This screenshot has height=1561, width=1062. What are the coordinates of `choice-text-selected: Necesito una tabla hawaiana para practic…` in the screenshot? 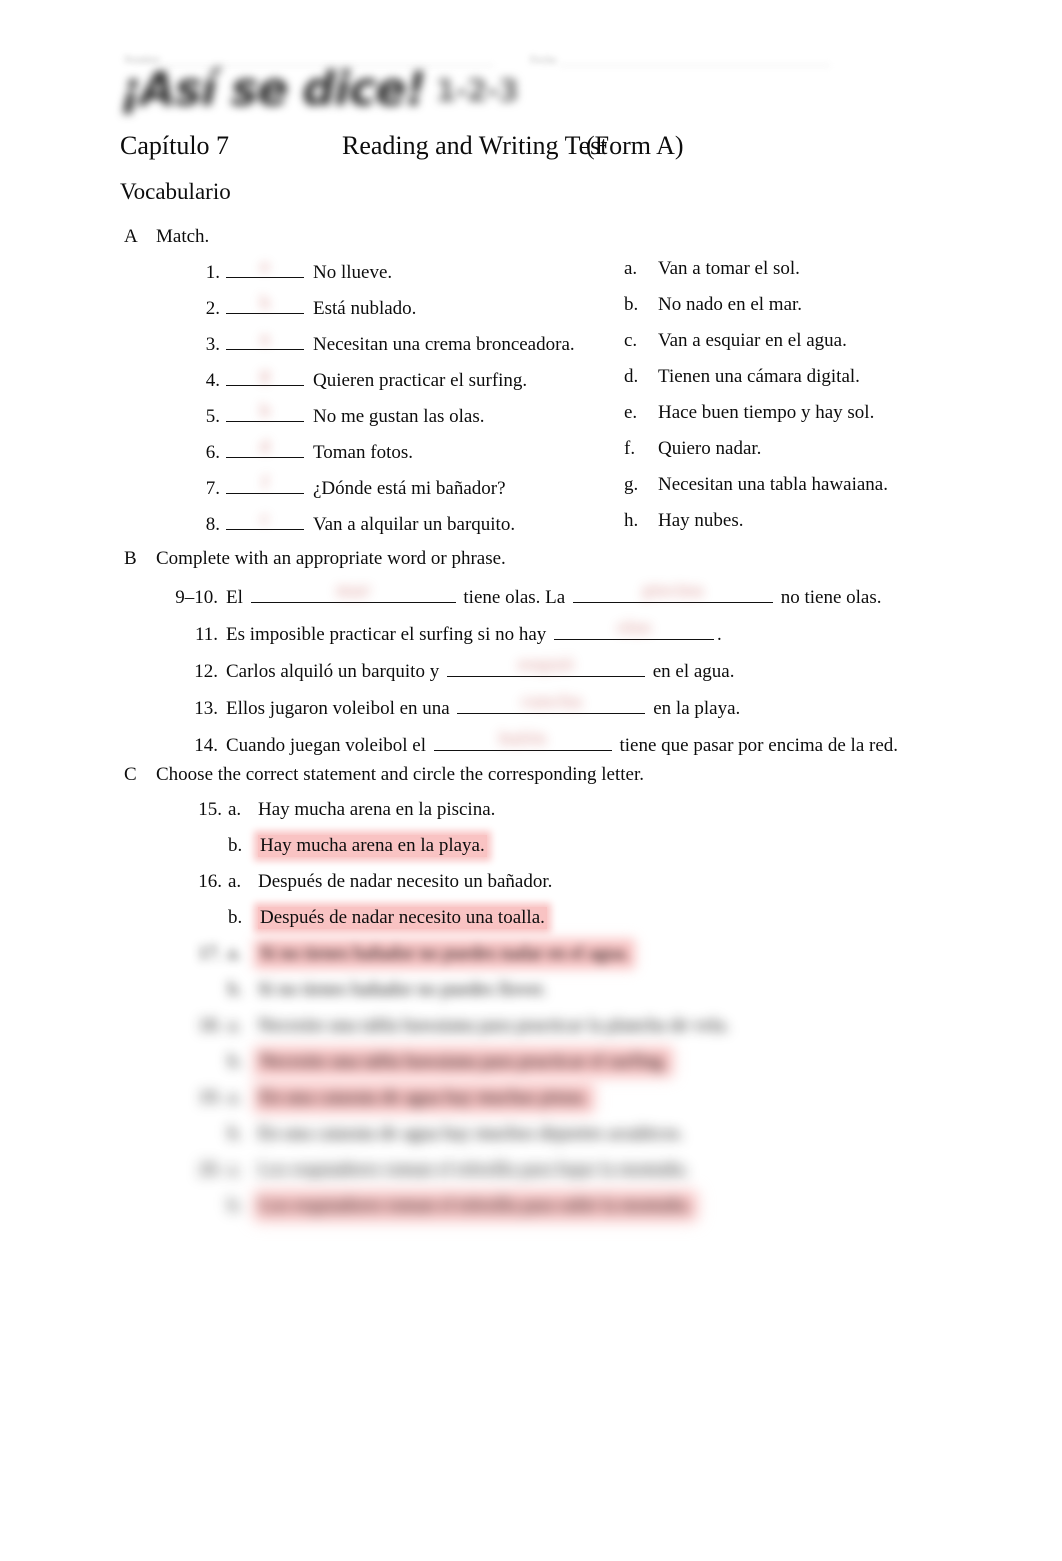 It's located at (464, 1062).